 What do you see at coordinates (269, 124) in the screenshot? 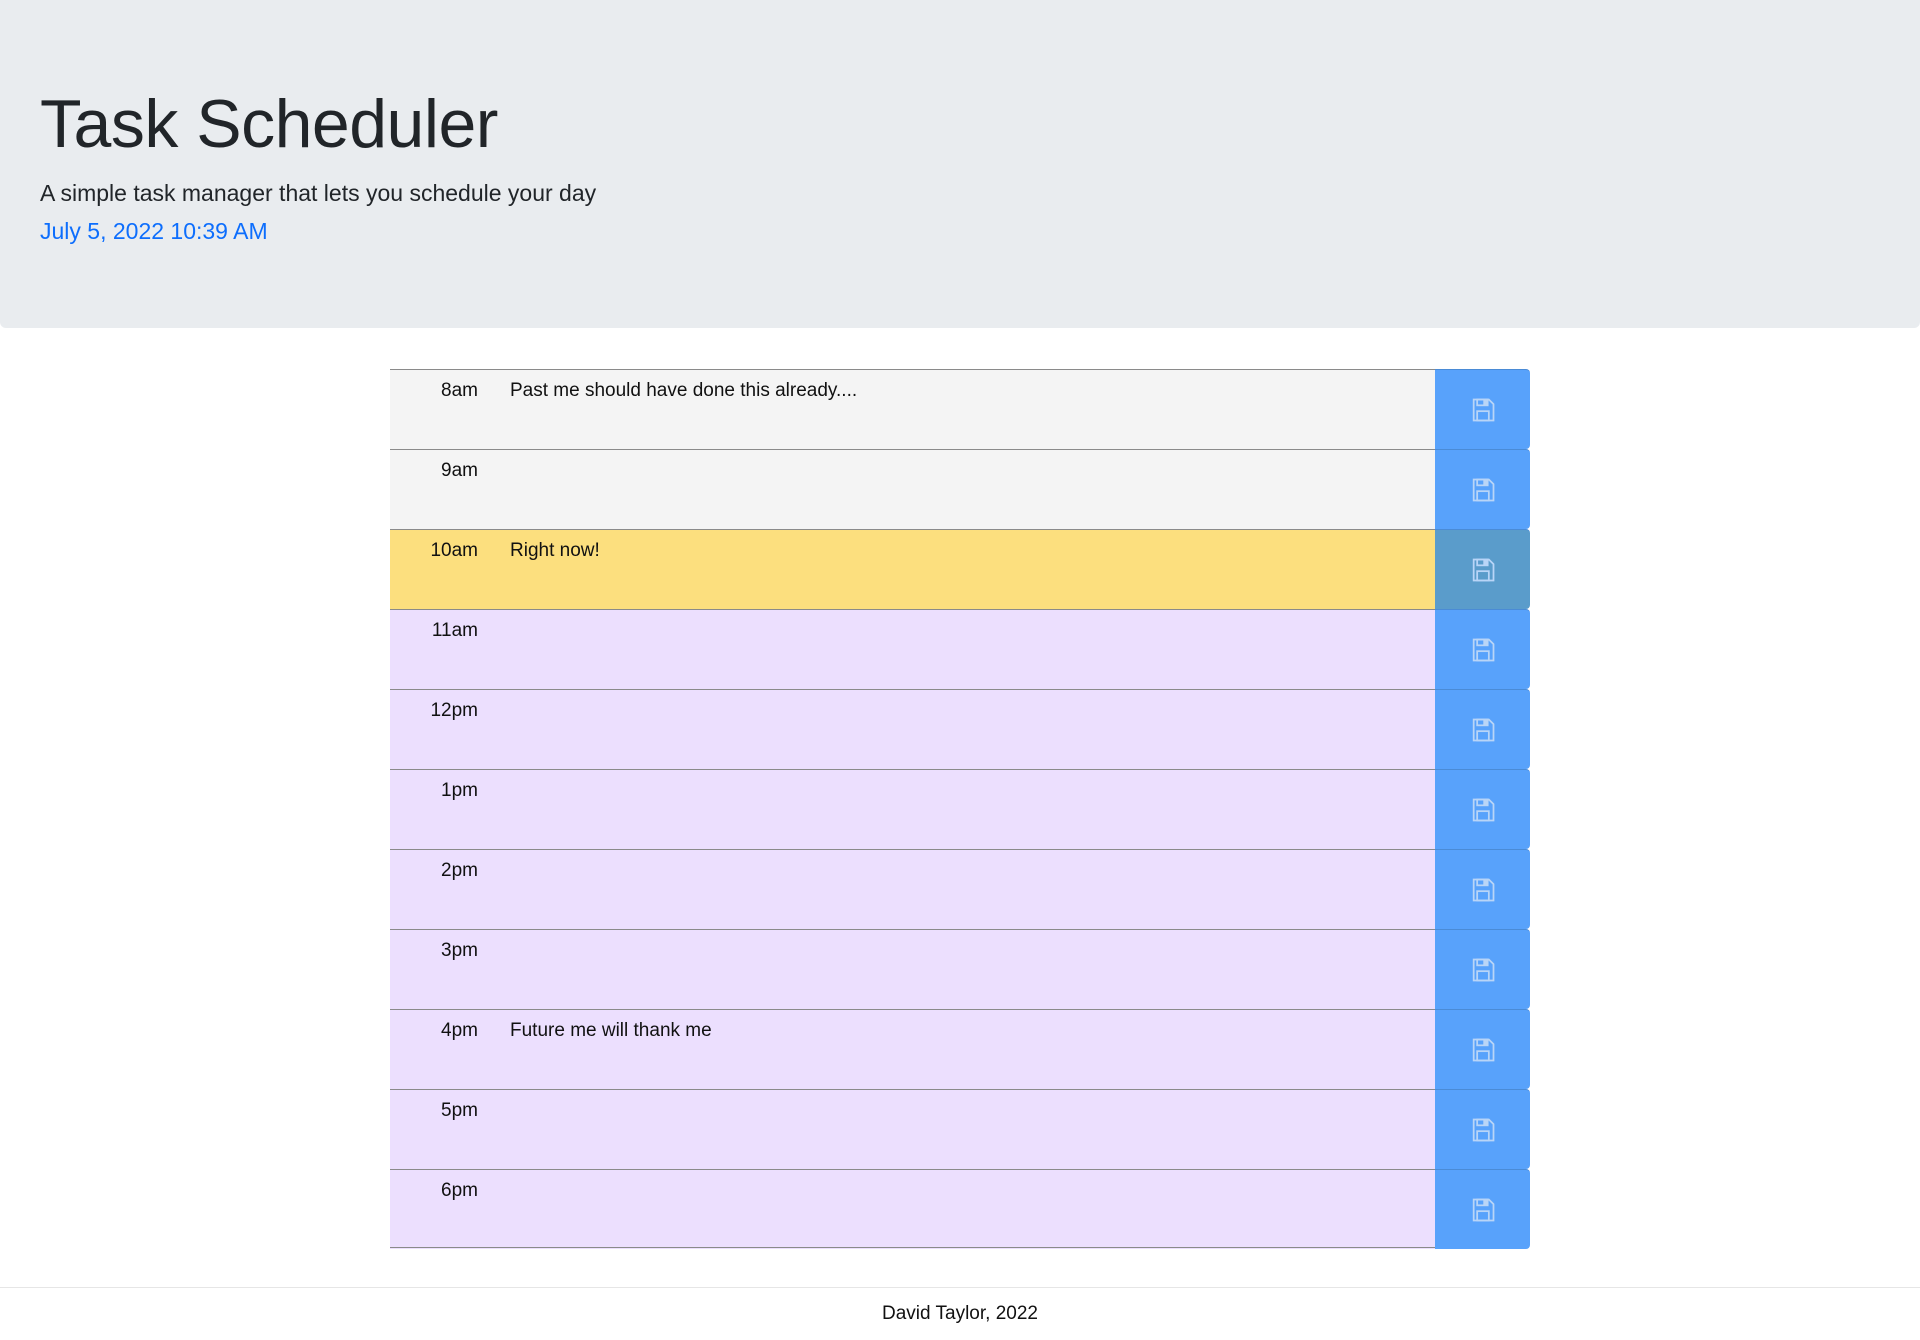
I see `page-title: Task Scheduler` at bounding box center [269, 124].